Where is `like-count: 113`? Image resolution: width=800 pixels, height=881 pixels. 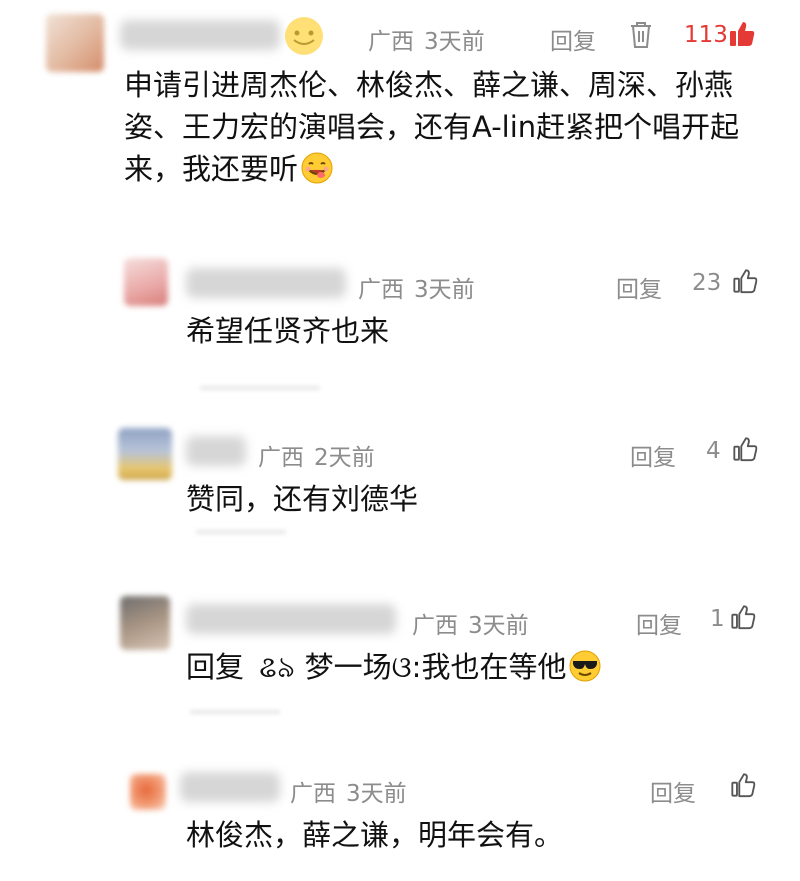
like-count: 113 is located at coordinates (706, 35).